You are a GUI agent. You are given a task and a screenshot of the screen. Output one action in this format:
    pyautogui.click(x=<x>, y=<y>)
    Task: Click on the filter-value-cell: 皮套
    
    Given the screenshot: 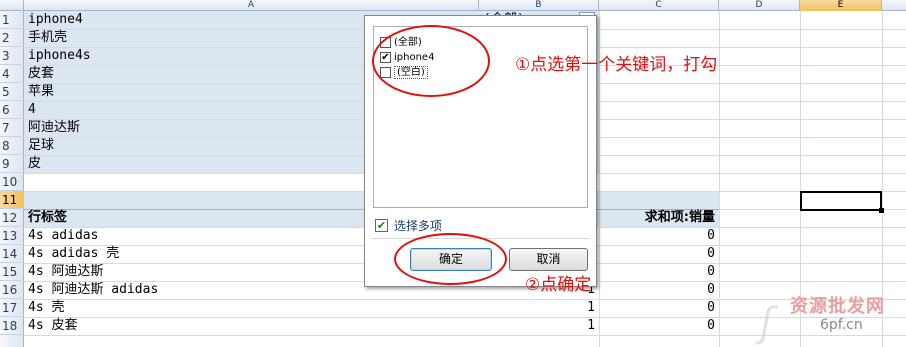 What is the action you would take?
    pyautogui.click(x=41, y=74)
    